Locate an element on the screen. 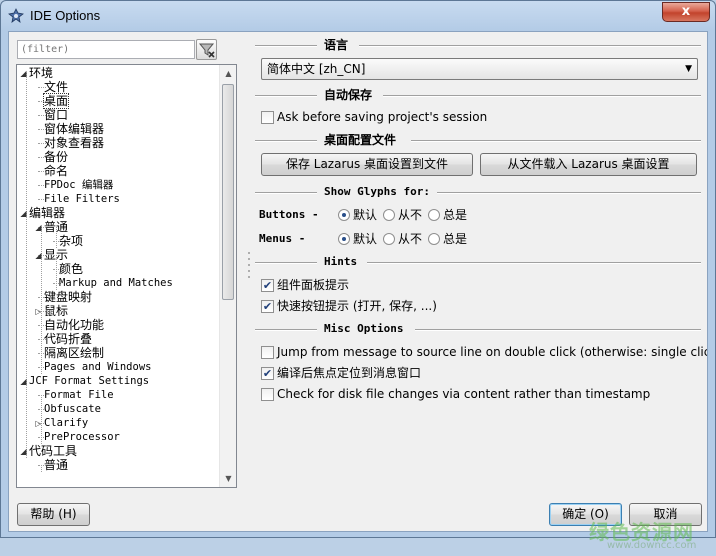 The width and height of the screenshot is (716, 556). tree-item: FPDoc 编辑器 is located at coordinates (78, 185).